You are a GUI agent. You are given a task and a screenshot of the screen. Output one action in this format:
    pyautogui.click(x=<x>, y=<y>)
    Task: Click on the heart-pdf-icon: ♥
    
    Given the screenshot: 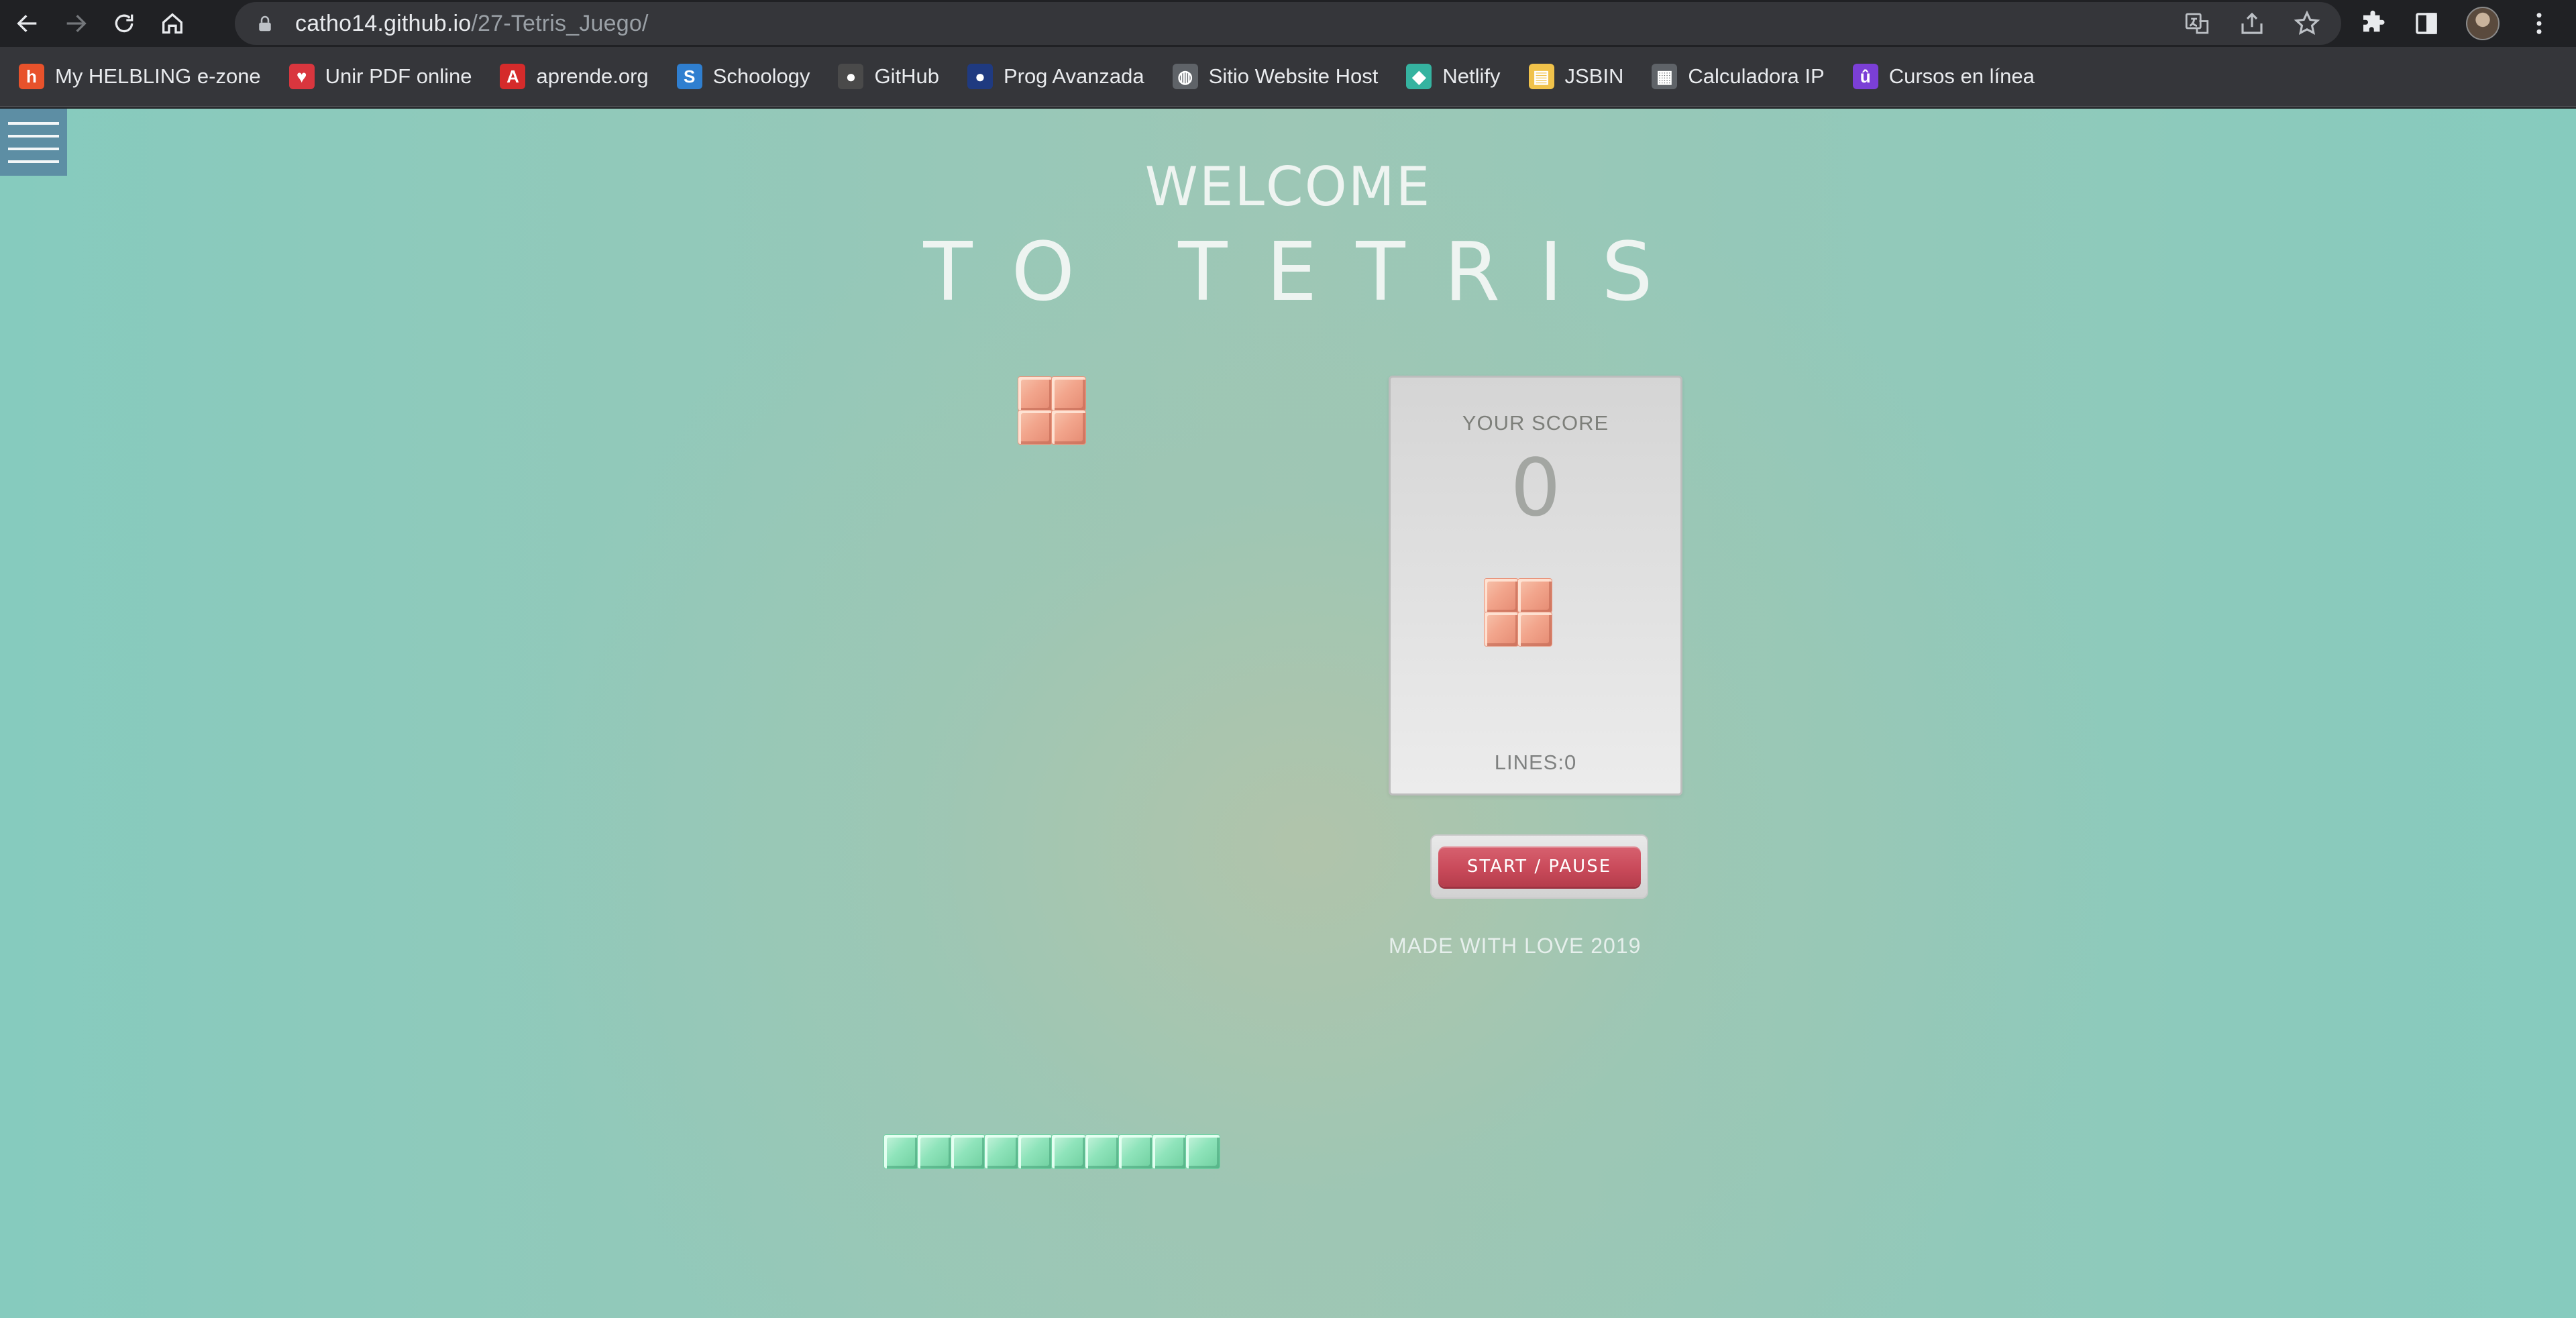 What is the action you would take?
    pyautogui.click(x=301, y=76)
    